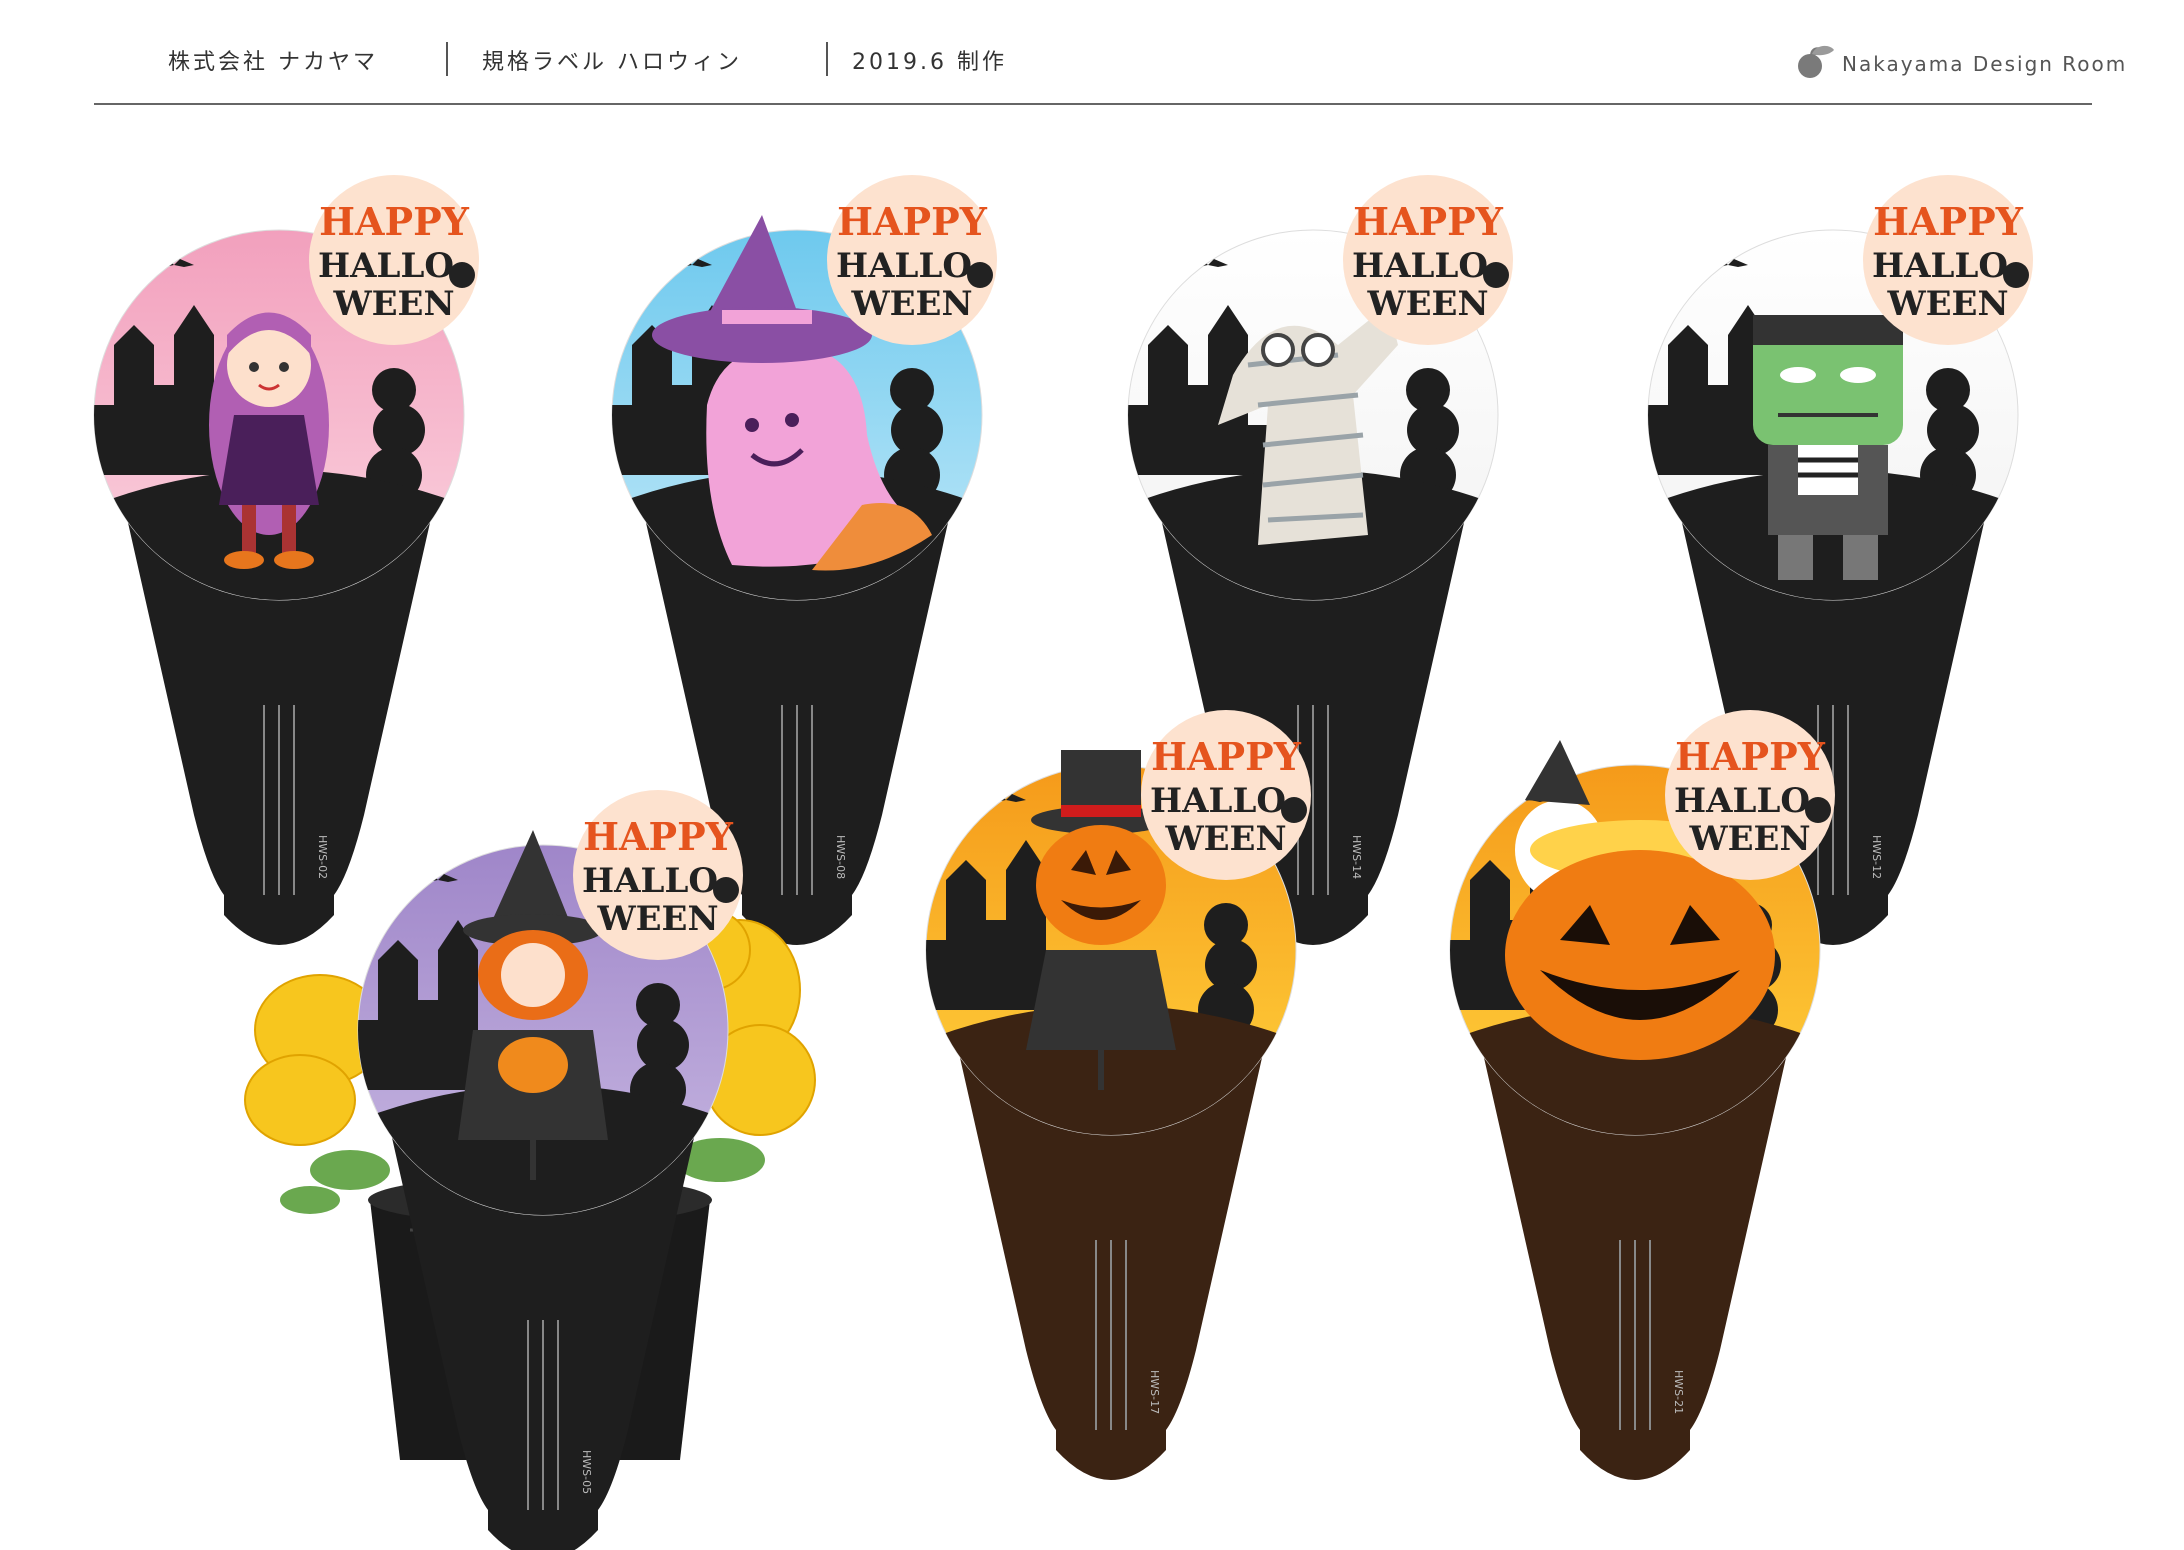 This screenshot has width=2184, height=1550. What do you see at coordinates (929, 62) in the screenshot?
I see `production-date: 2019.6 制作` at bounding box center [929, 62].